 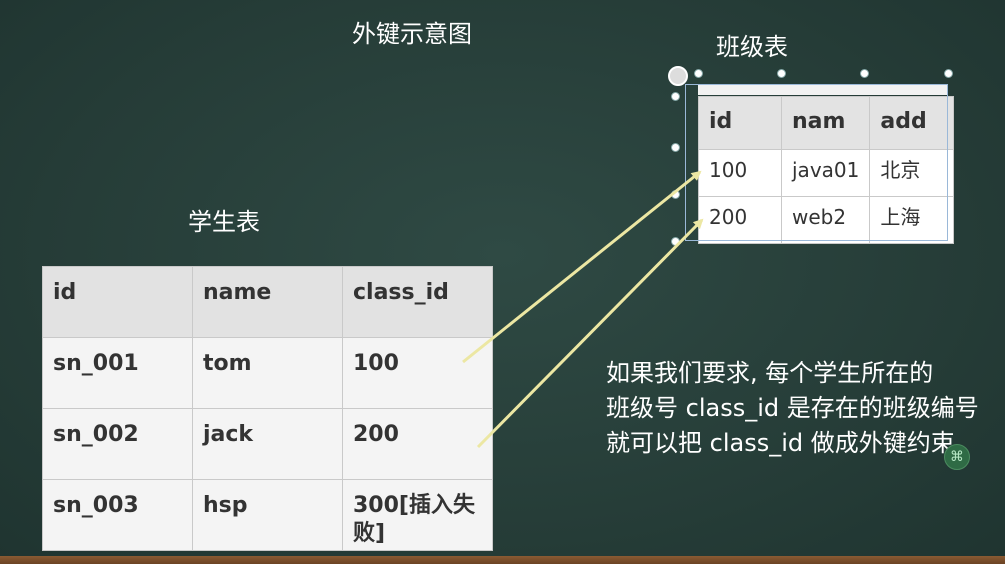 What do you see at coordinates (770, 373) in the screenshot?
I see `note-line: 如果我们要求, 每个学生所在的` at bounding box center [770, 373].